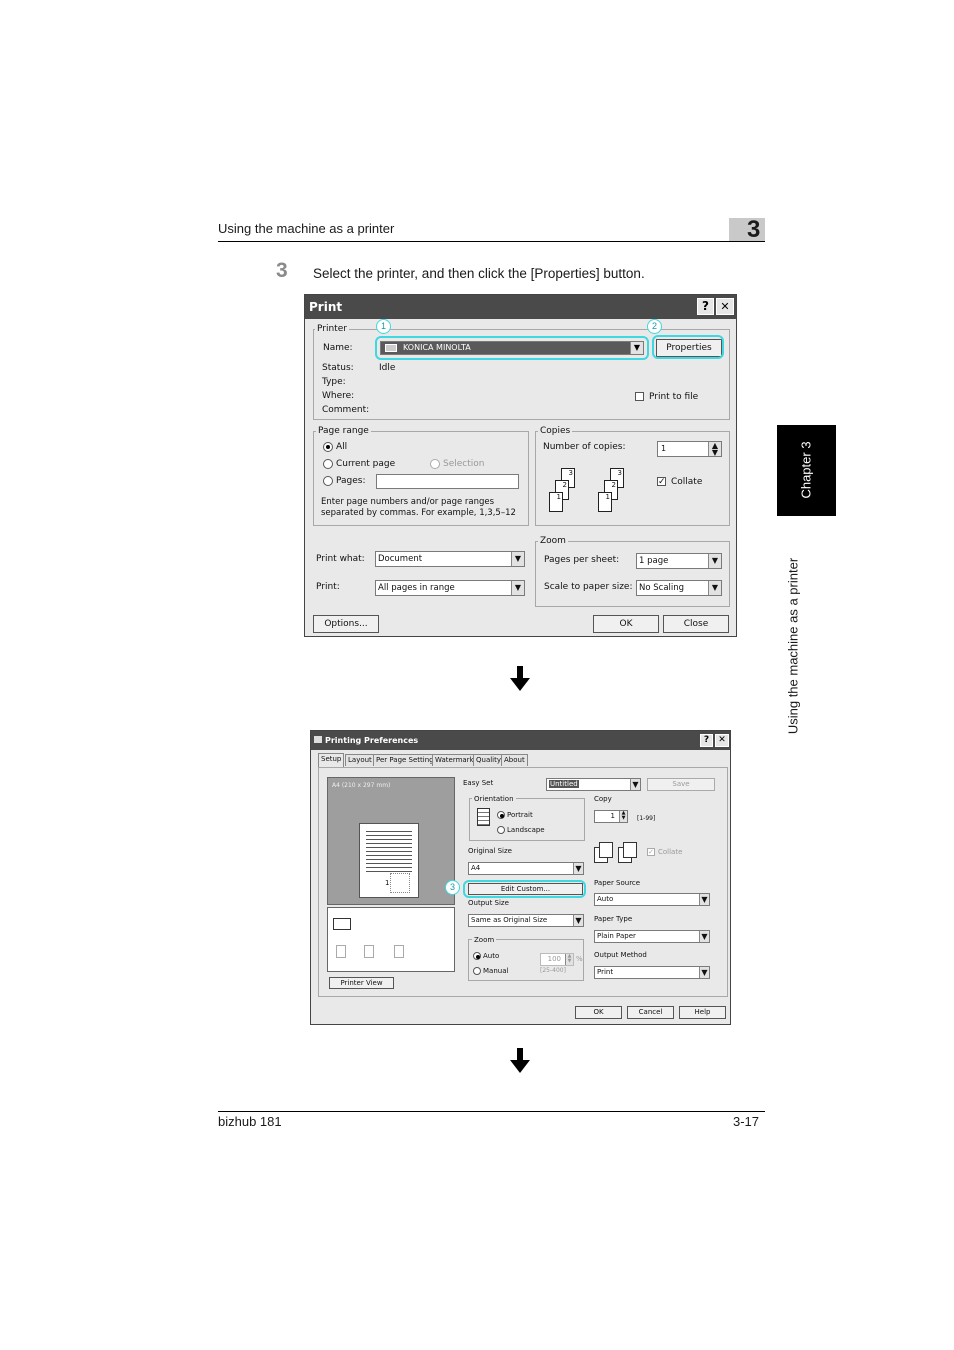 This screenshot has height=1350, width=954. Describe the element at coordinates (477, 971) in the screenshot. I see `zoom-manual-radio` at that location.